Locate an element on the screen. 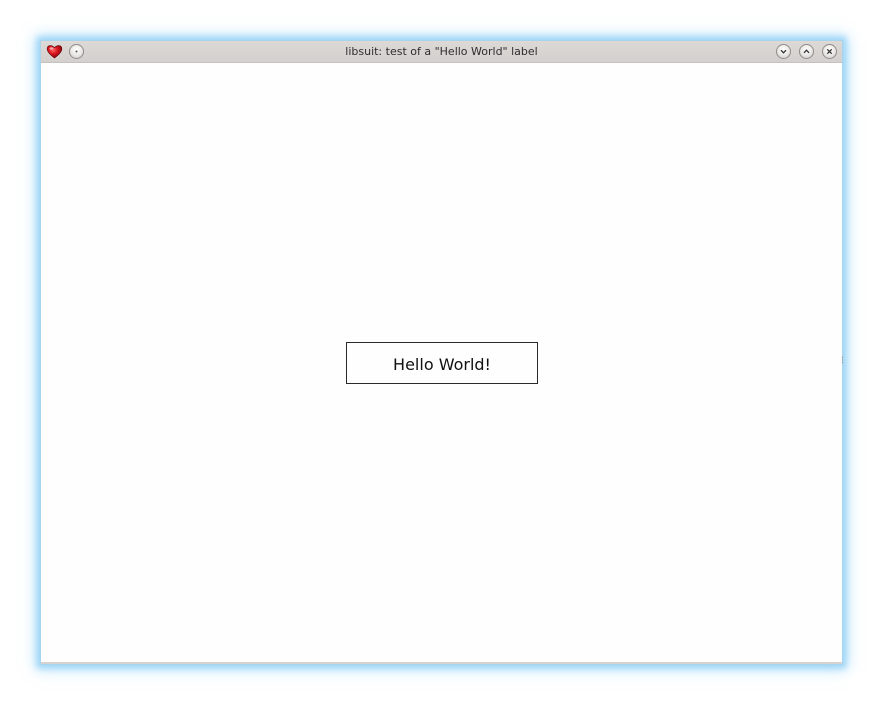 Image resolution: width=884 pixels, height=707 pixels. chevron-up-icon is located at coordinates (806, 51).